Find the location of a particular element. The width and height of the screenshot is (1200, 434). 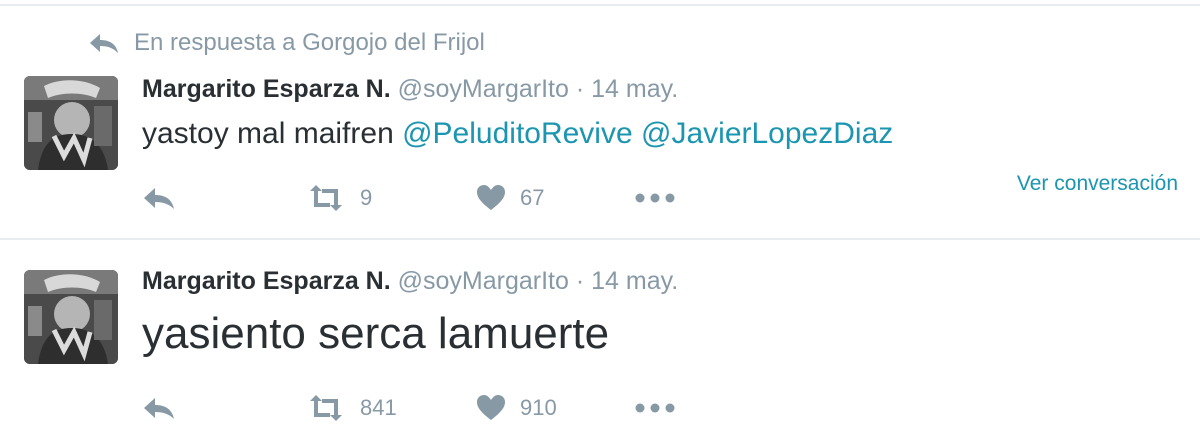

tweet-text: yasiento serca lamuerte is located at coordinates (376, 333).